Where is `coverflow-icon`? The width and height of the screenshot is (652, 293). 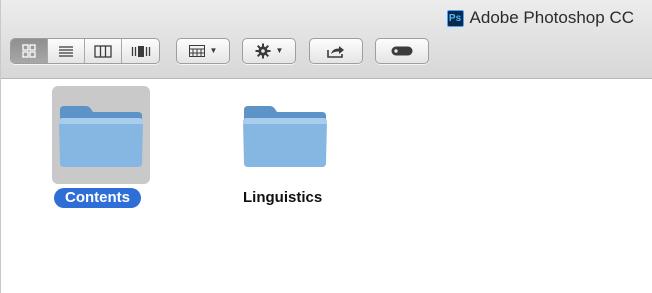 coverflow-icon is located at coordinates (140, 51).